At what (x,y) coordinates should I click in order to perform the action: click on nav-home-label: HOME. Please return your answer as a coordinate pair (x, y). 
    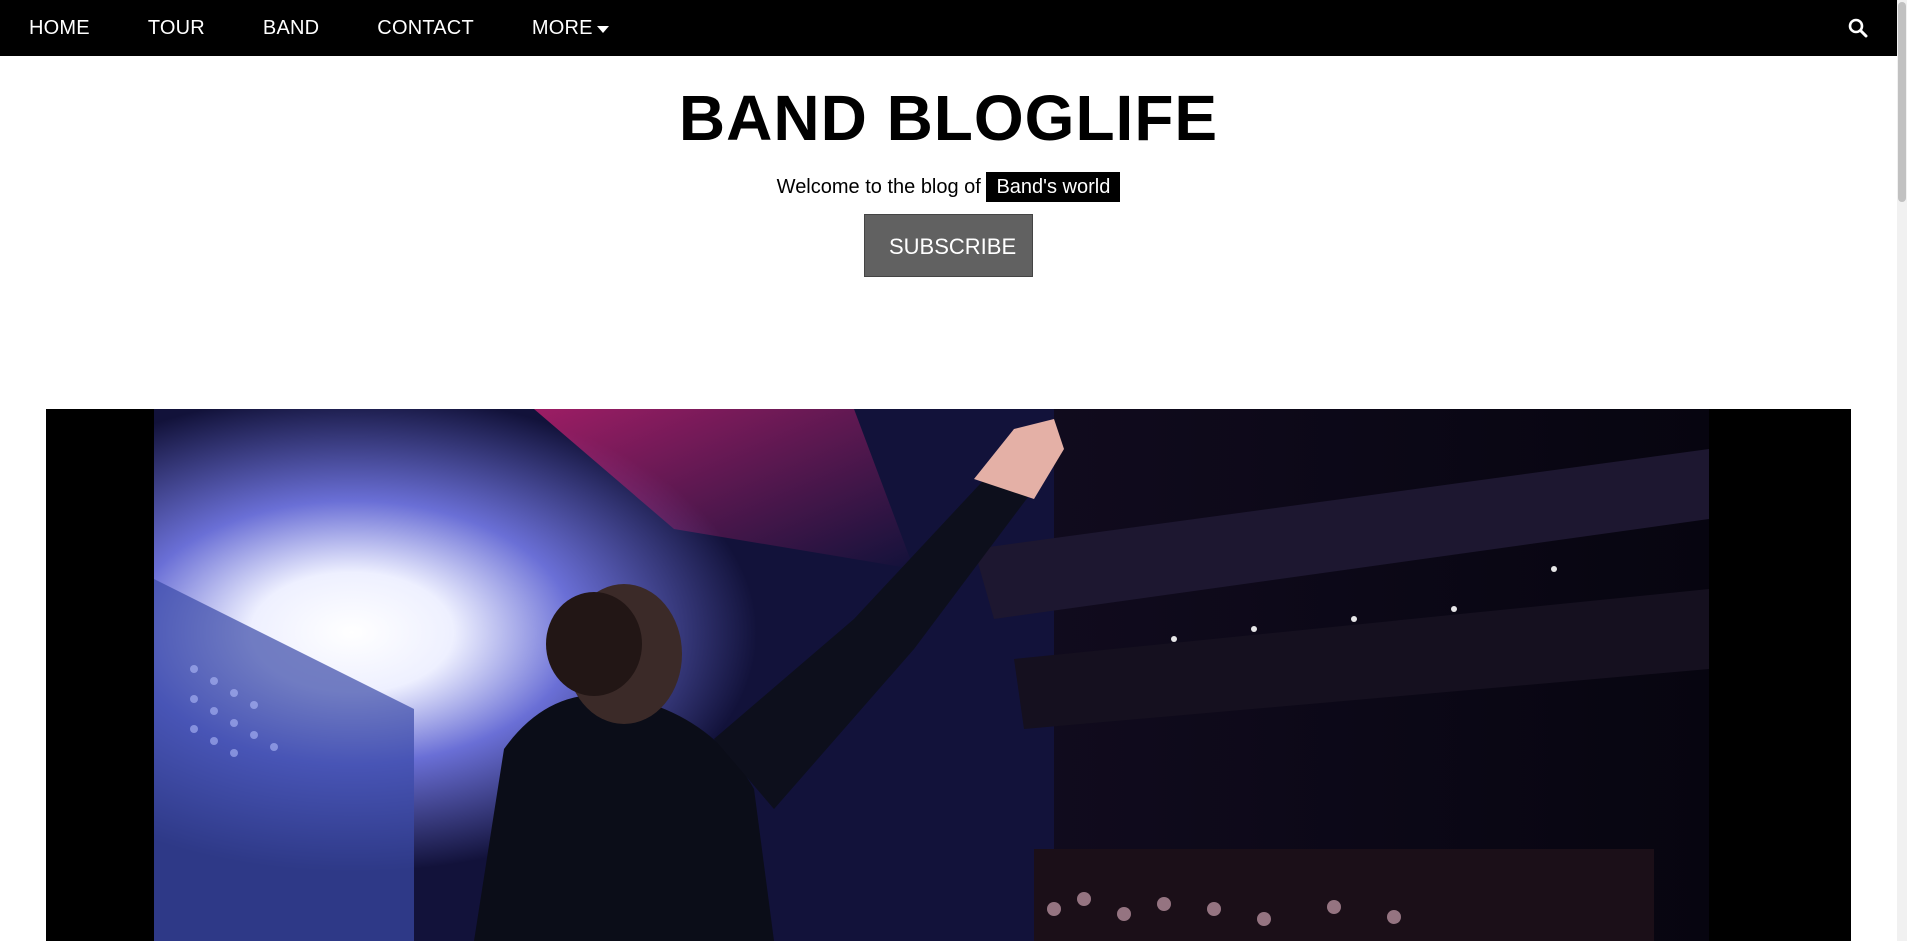
    Looking at the image, I should click on (59, 27).